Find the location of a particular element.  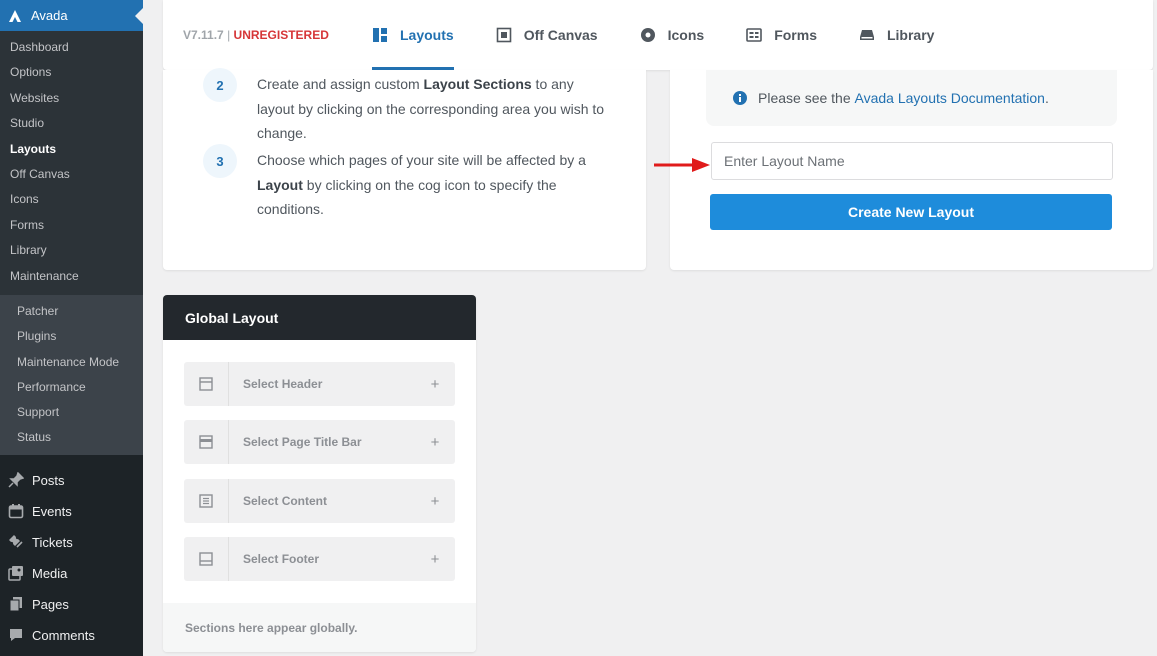

version-label: V7.11.7 is located at coordinates (203, 35).